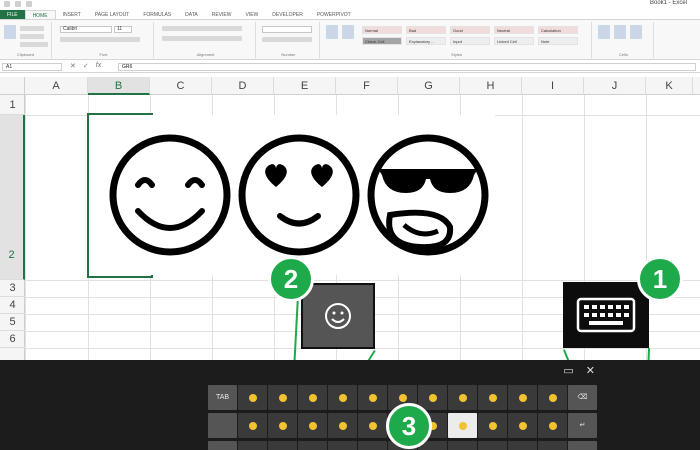 This screenshot has width=700, height=450. What do you see at coordinates (426, 30) in the screenshot?
I see `cell-style-option: Bad` at bounding box center [426, 30].